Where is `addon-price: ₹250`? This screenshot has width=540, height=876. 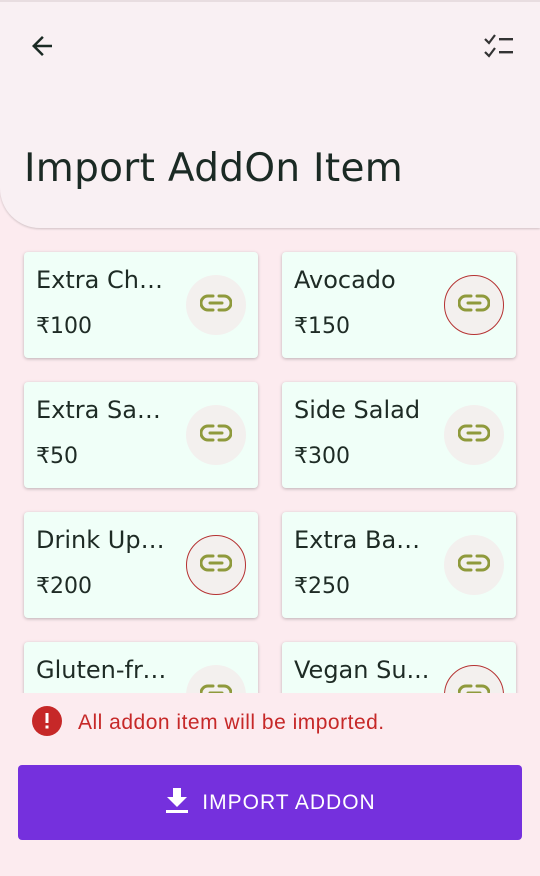
addon-price: ₹250 is located at coordinates (322, 586).